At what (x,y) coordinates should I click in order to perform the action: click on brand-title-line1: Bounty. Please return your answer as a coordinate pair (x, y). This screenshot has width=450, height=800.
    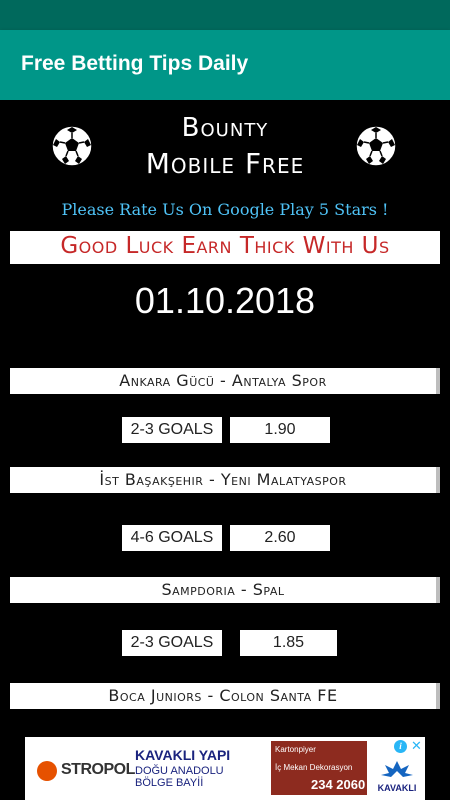
    Looking at the image, I should click on (225, 128).